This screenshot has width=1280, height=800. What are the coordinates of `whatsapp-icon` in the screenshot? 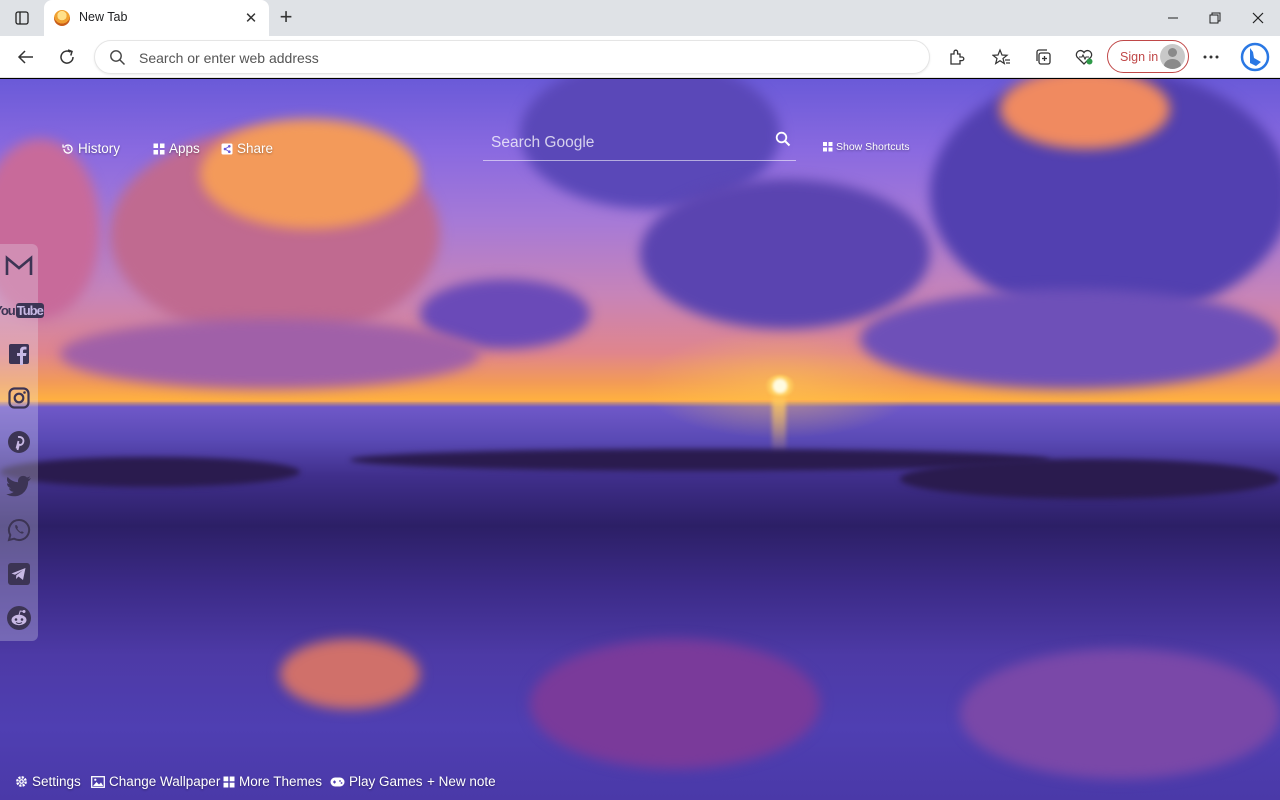 It's located at (19, 530).